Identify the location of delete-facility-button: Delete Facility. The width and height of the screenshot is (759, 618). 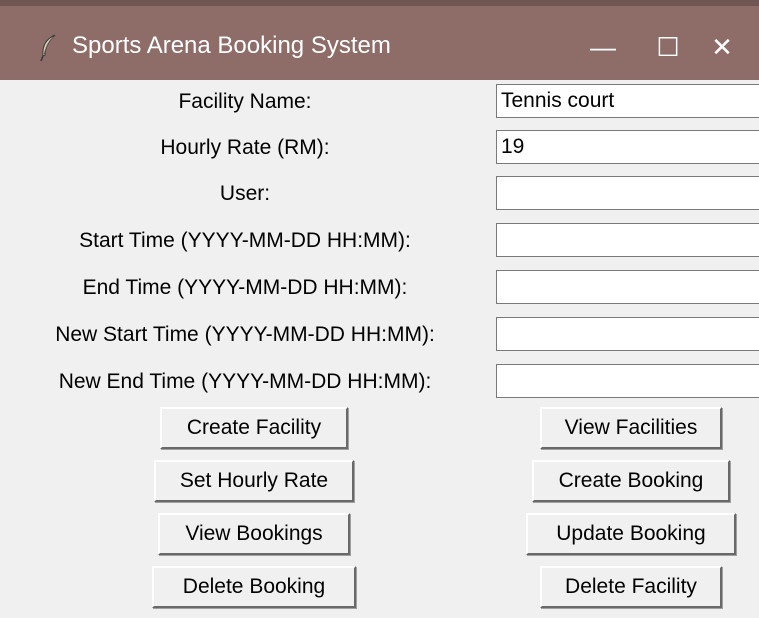
(631, 587).